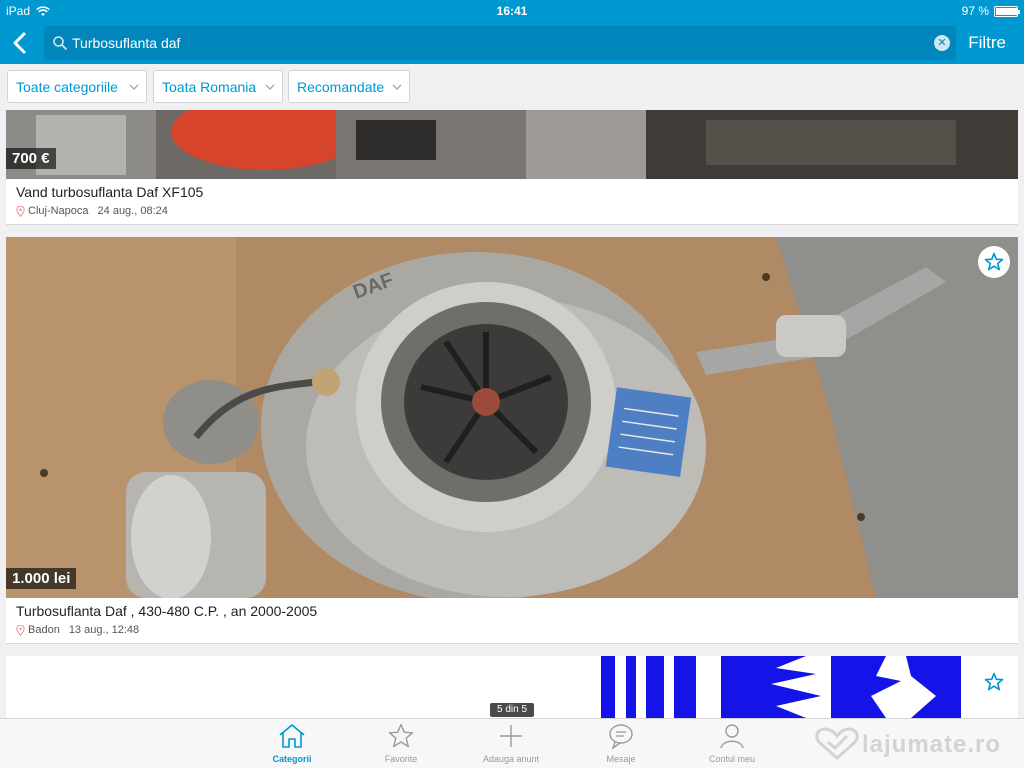 The height and width of the screenshot is (768, 1024). Describe the element at coordinates (987, 43) in the screenshot. I see `filters-button: Filtre` at that location.